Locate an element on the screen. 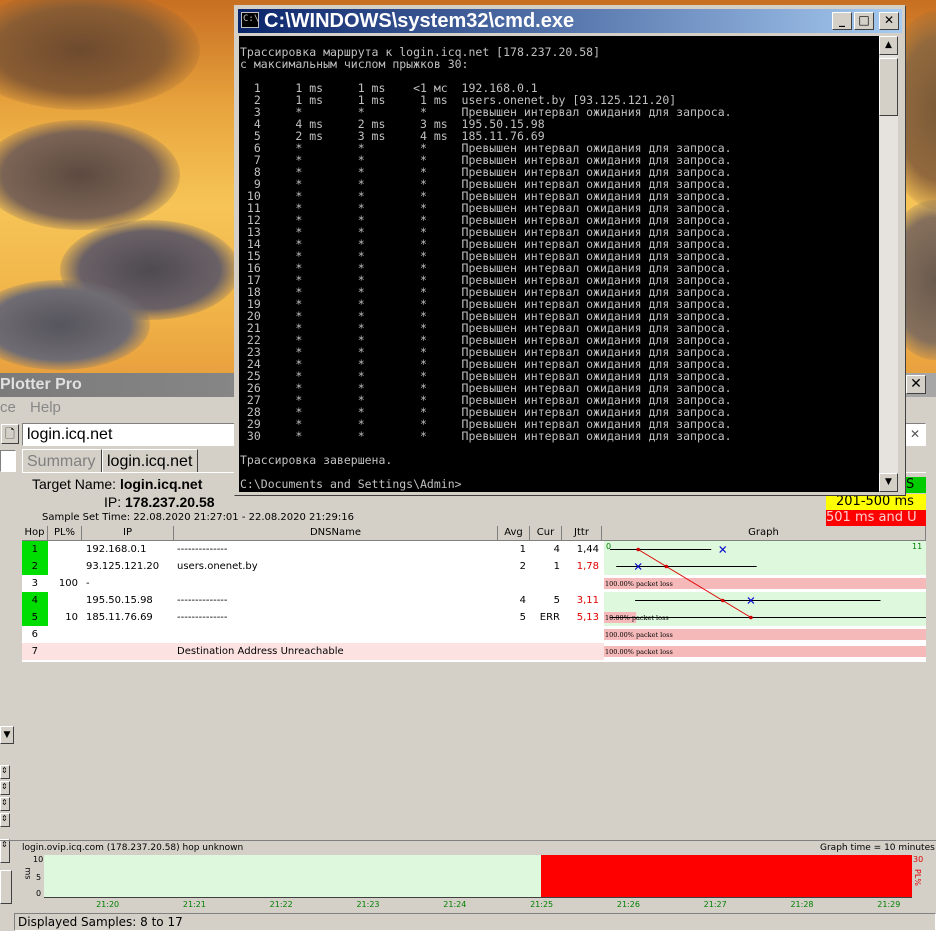 Image resolution: width=936 pixels, height=931 pixels. time-tick-label: 21:20 is located at coordinates (108, 904).